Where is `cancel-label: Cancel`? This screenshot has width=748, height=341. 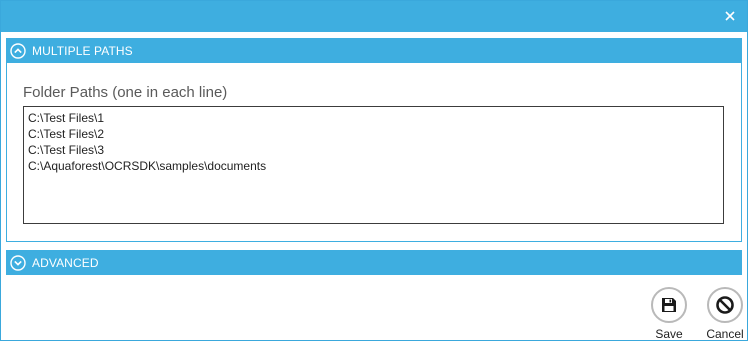
cancel-label: Cancel is located at coordinates (725, 334).